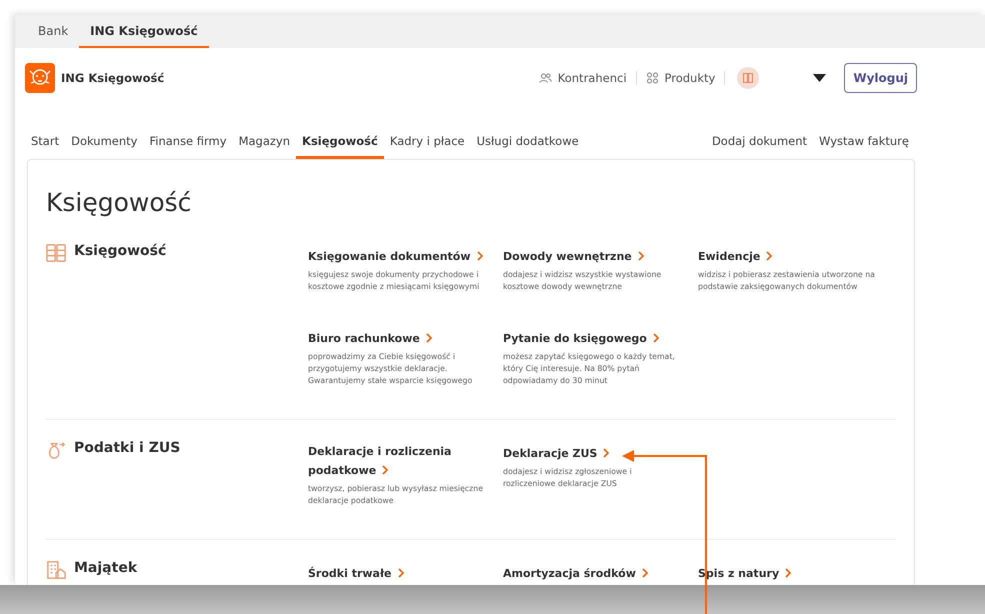 Image resolution: width=985 pixels, height=614 pixels. Describe the element at coordinates (681, 78) in the screenshot. I see `header-link: Produkty` at that location.